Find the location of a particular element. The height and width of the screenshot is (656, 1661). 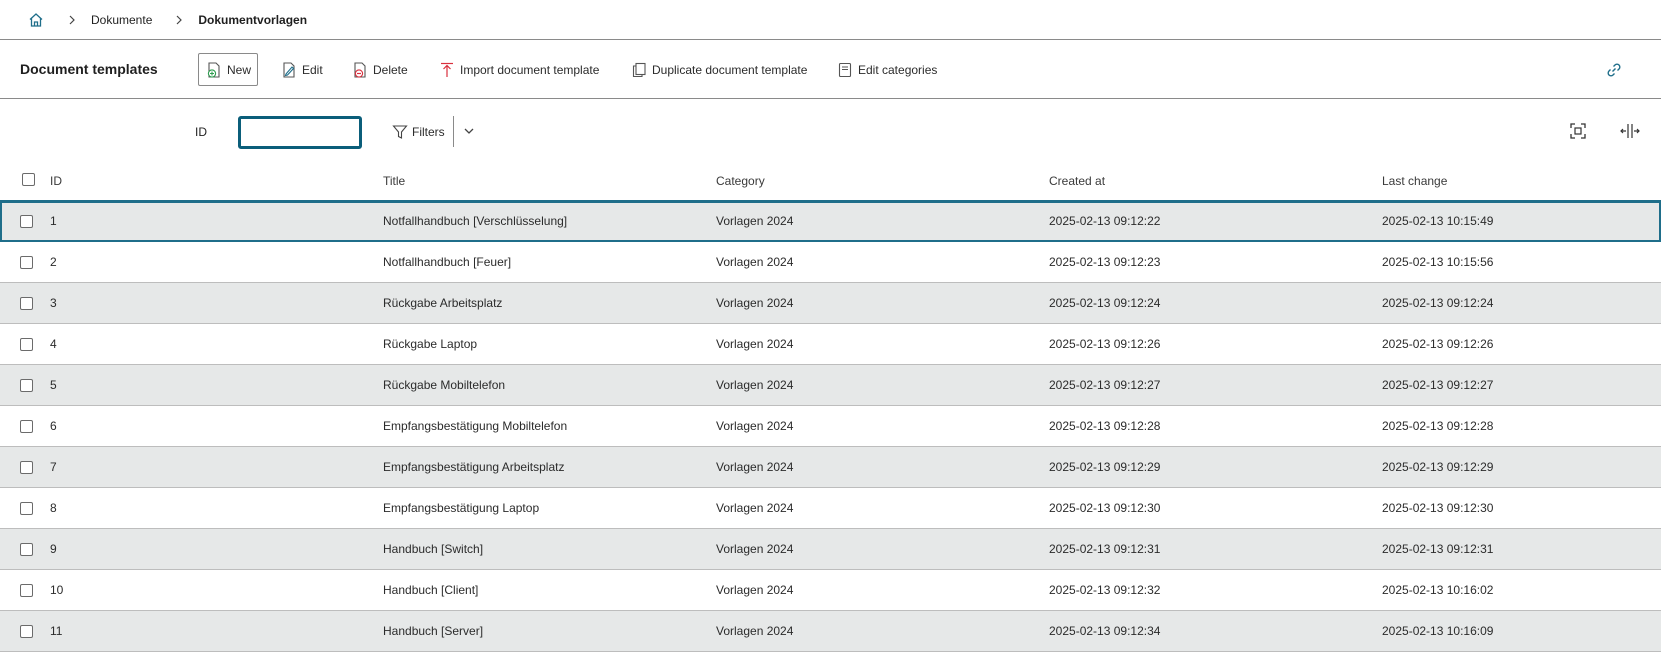

cell-created-at: 2025-02-13 09:12:28 is located at coordinates (1105, 426).